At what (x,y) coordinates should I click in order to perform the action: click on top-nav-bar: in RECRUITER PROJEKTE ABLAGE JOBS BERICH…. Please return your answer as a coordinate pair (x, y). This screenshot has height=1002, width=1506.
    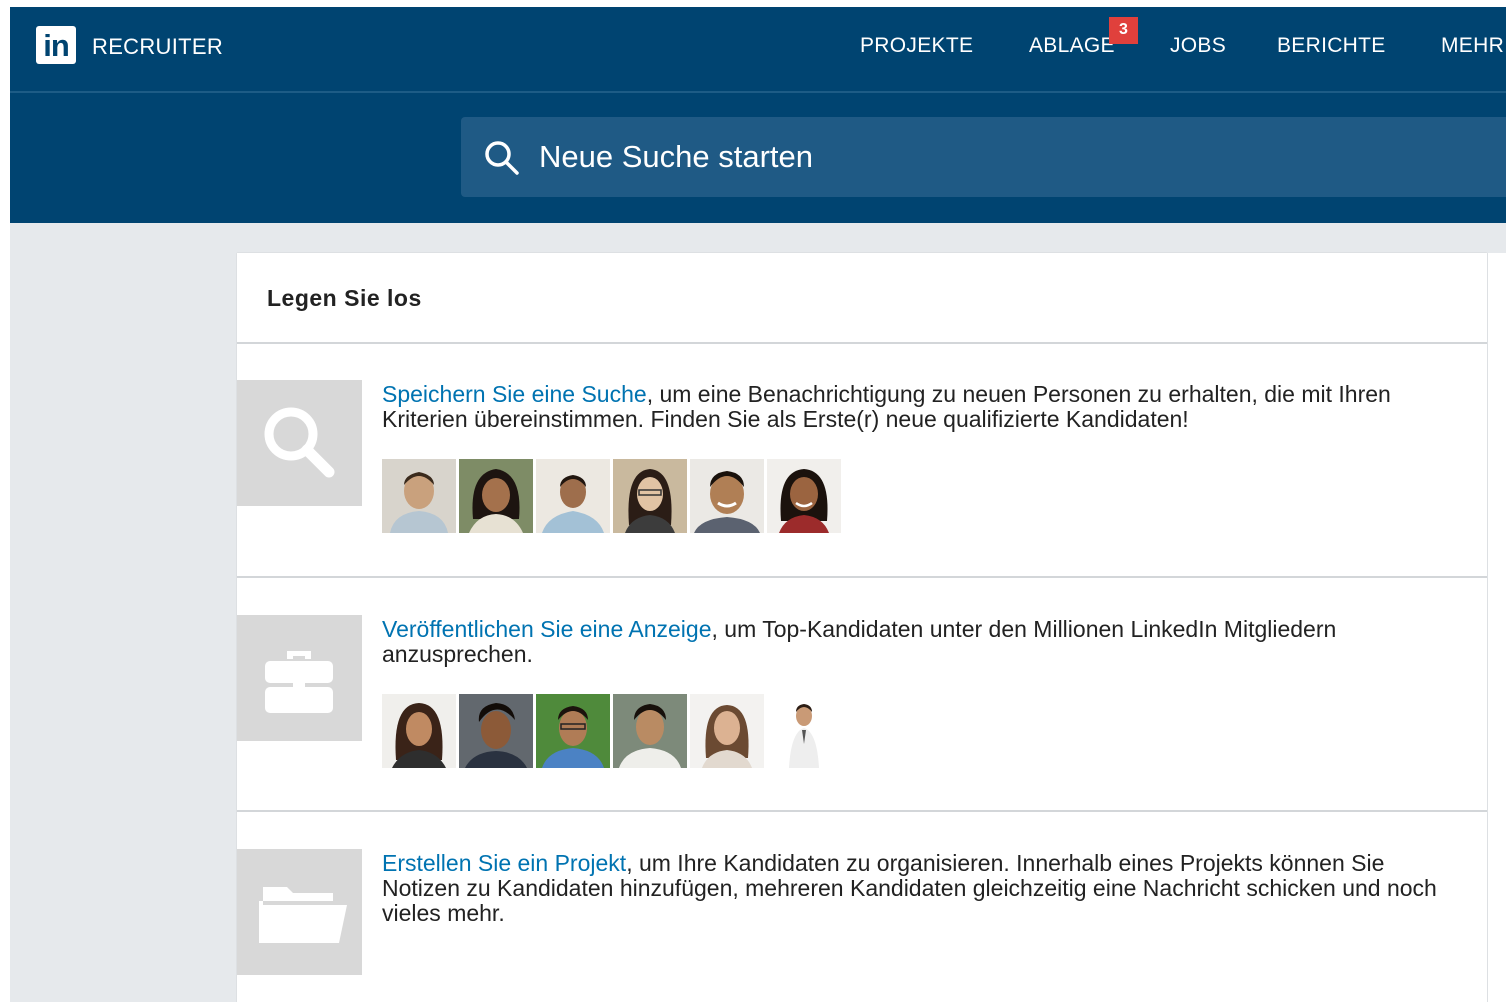
    Looking at the image, I should click on (758, 50).